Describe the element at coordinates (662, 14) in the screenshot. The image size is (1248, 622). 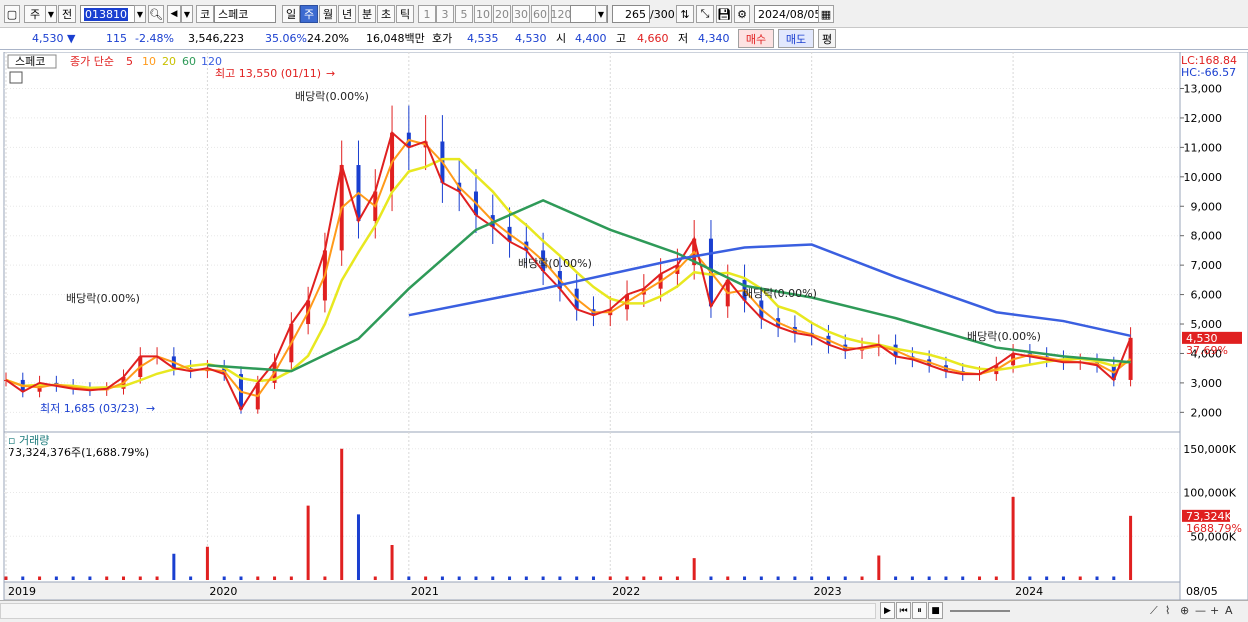
I see `count-total: /300` at that location.